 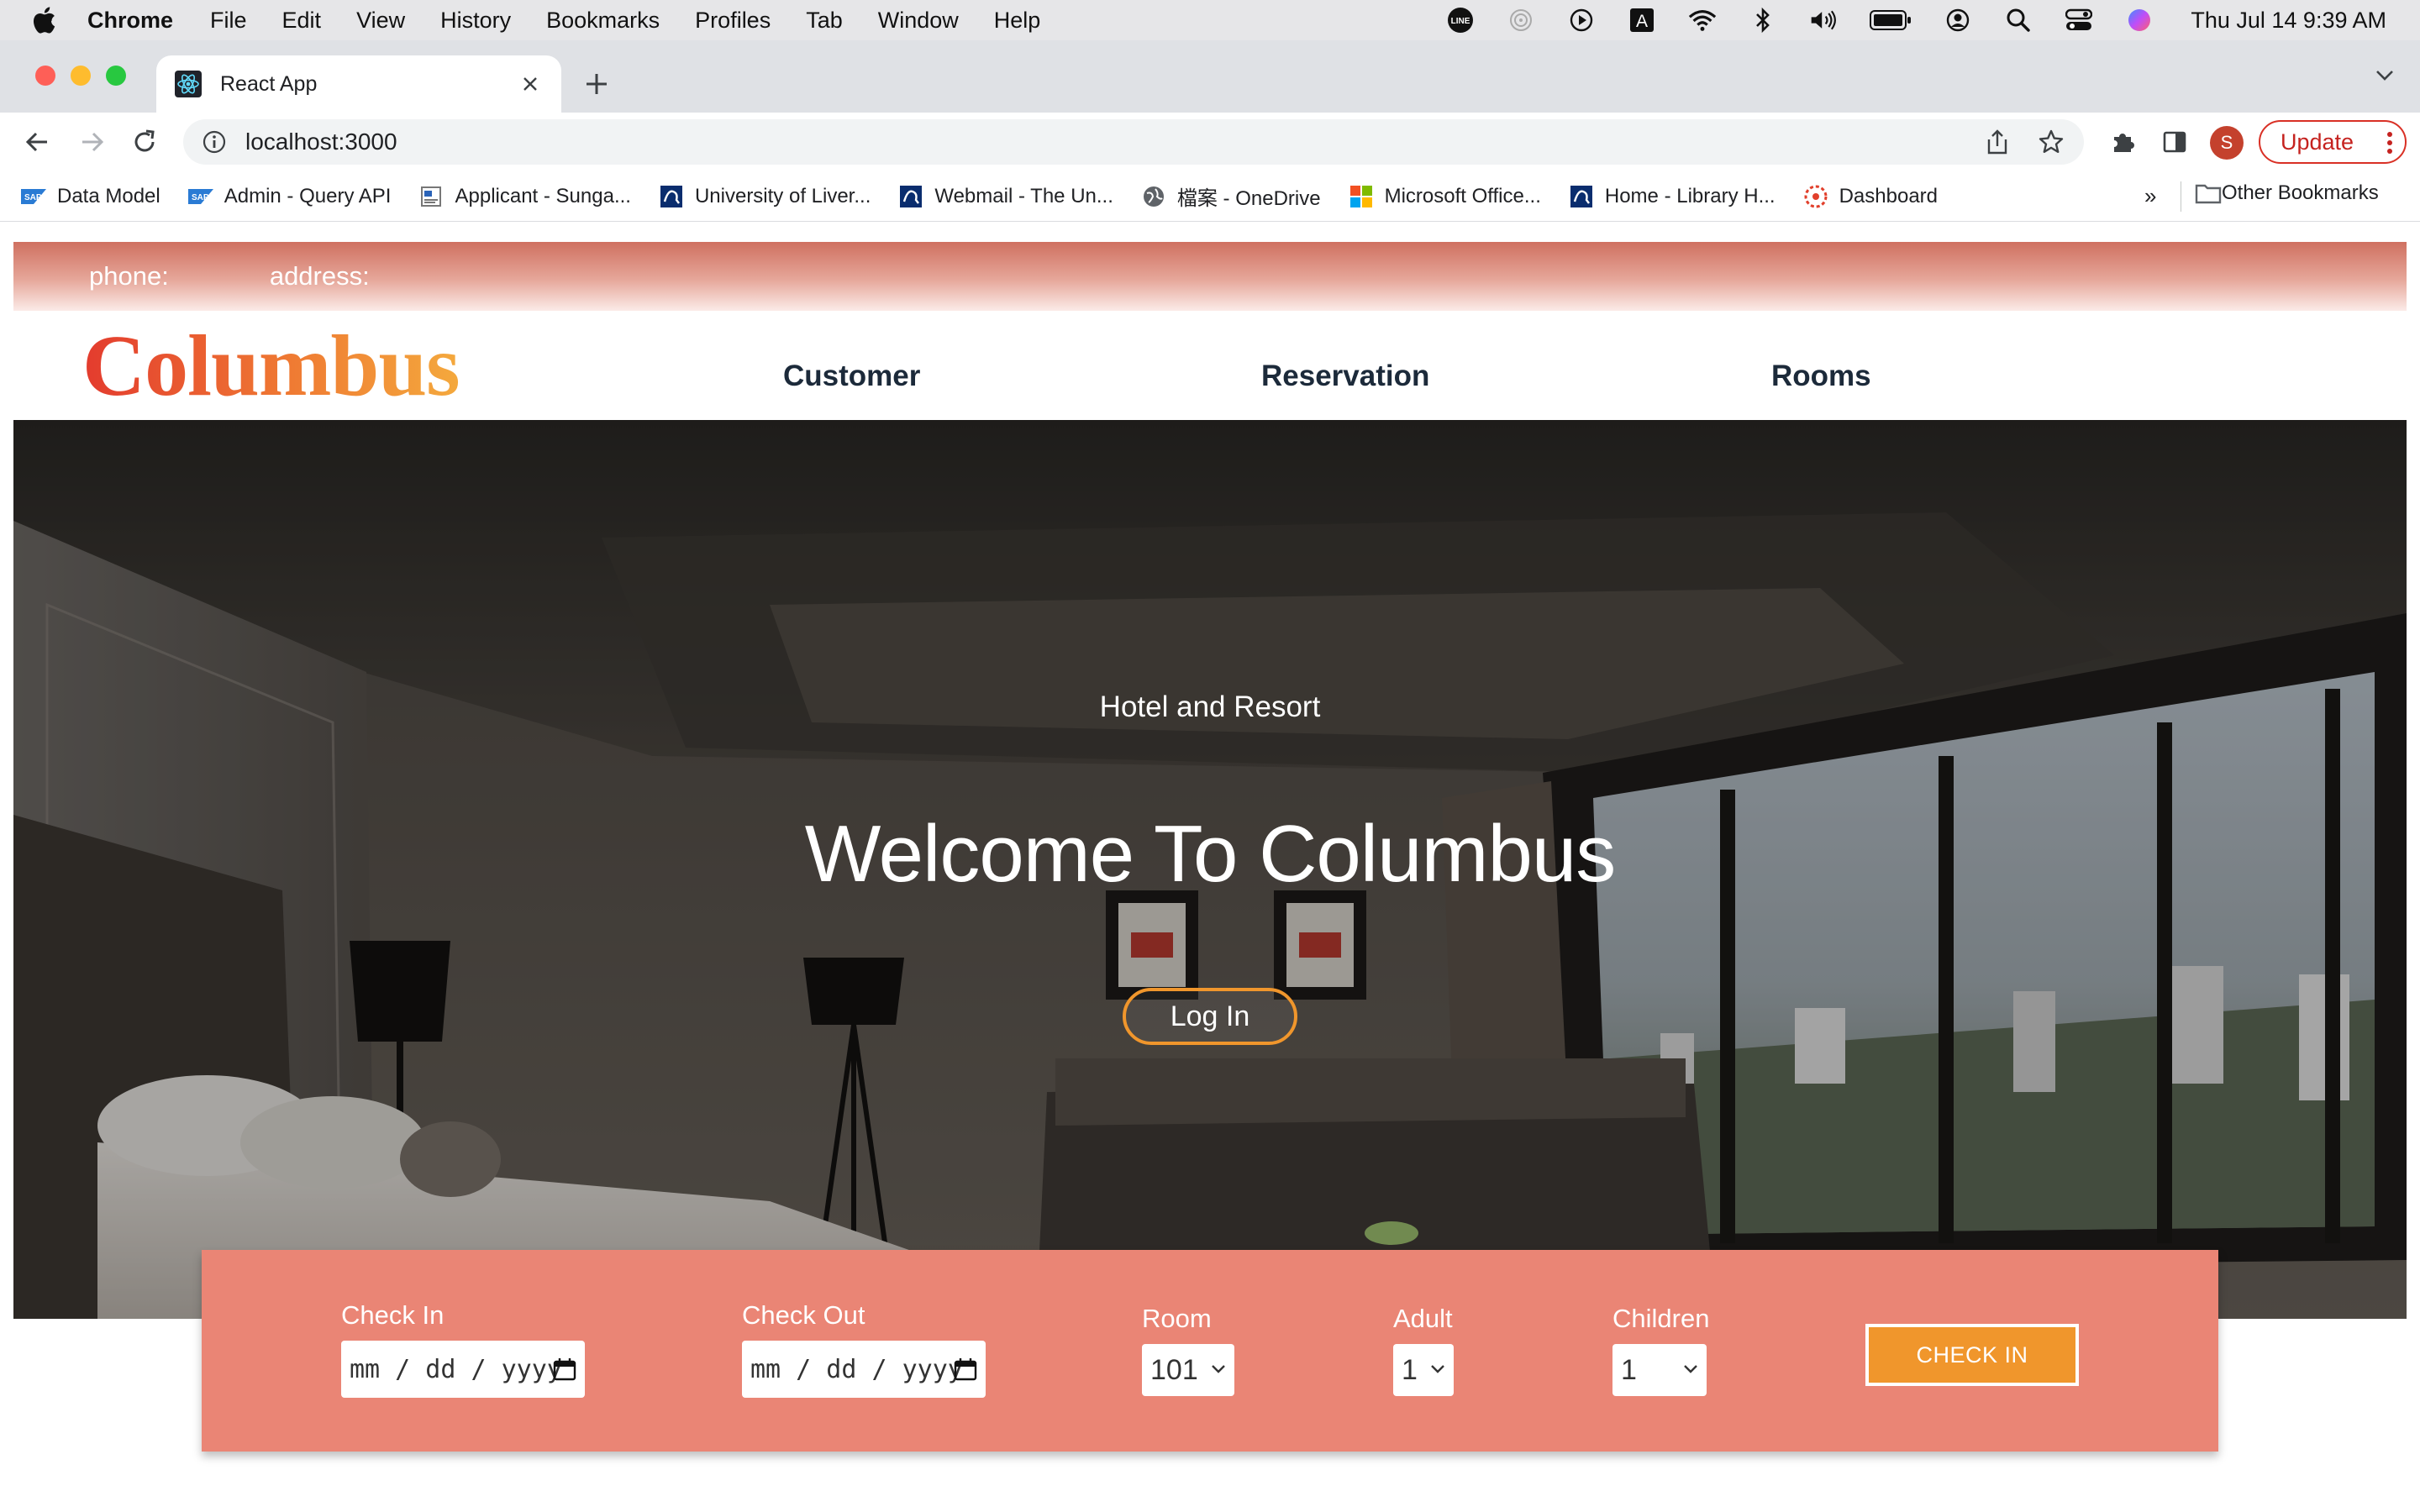 I want to click on window-controls, so click(x=80, y=76).